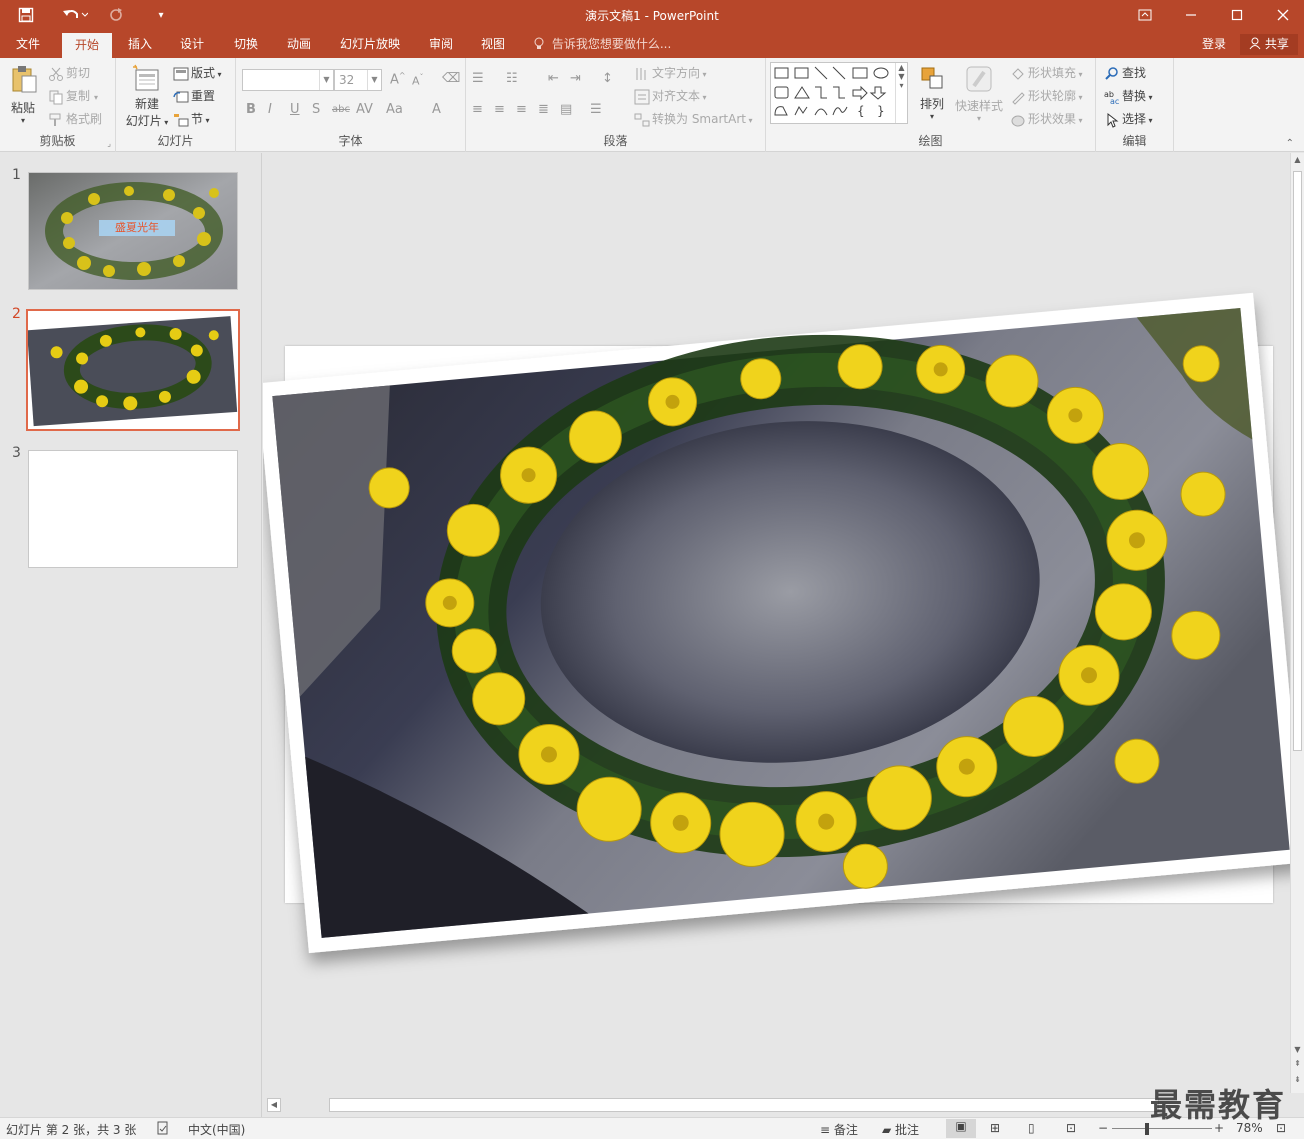 This screenshot has height=1139, width=1304. What do you see at coordinates (1297, 1079) in the screenshot?
I see `next-slide-icon: ⇟` at bounding box center [1297, 1079].